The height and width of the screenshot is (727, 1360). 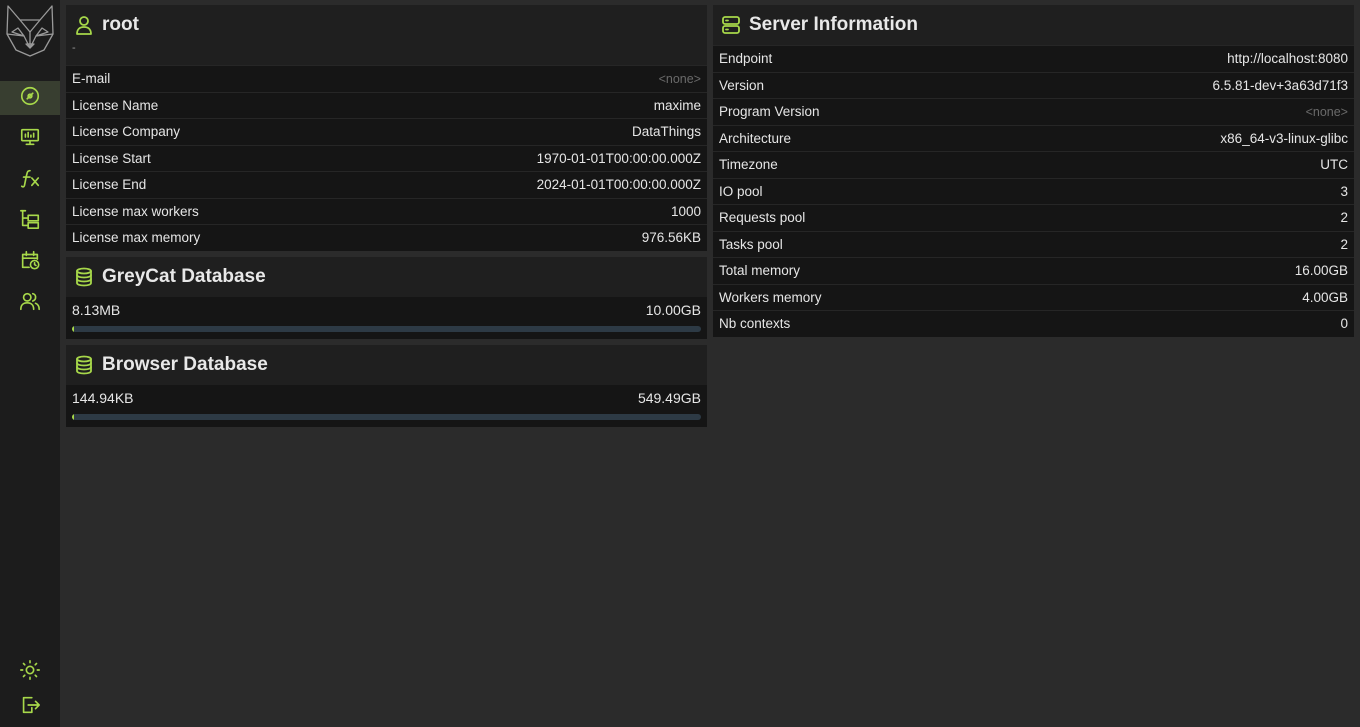 I want to click on row-value: 3, so click(x=1344, y=191).